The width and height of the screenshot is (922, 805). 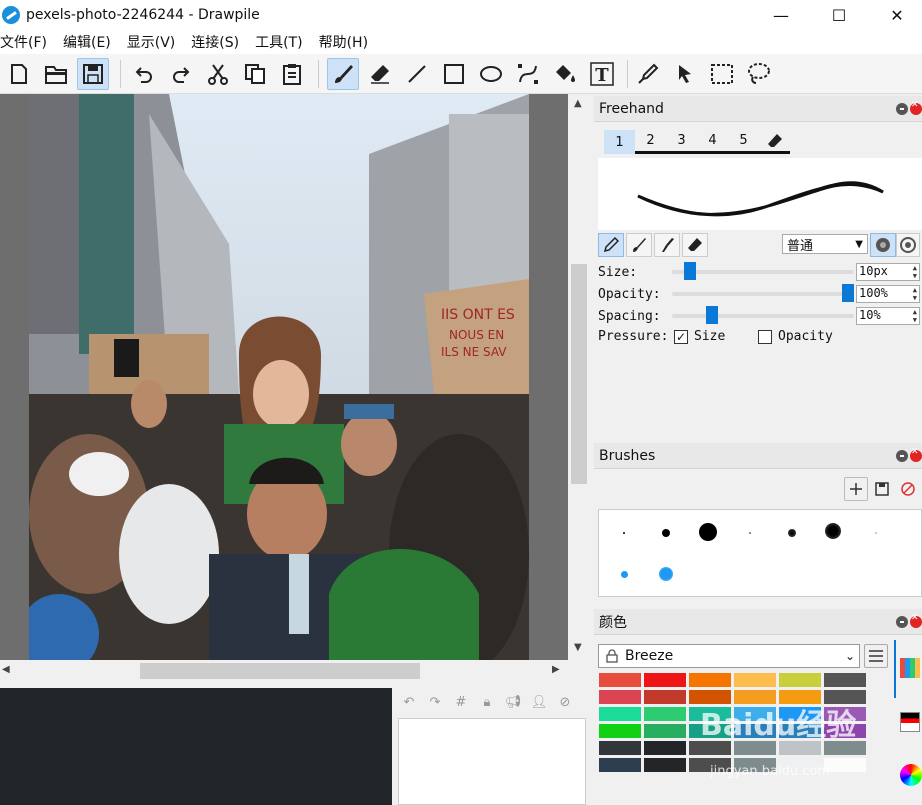 What do you see at coordinates (729, 656) in the screenshot?
I see `palette-select: Breeze ⌄` at bounding box center [729, 656].